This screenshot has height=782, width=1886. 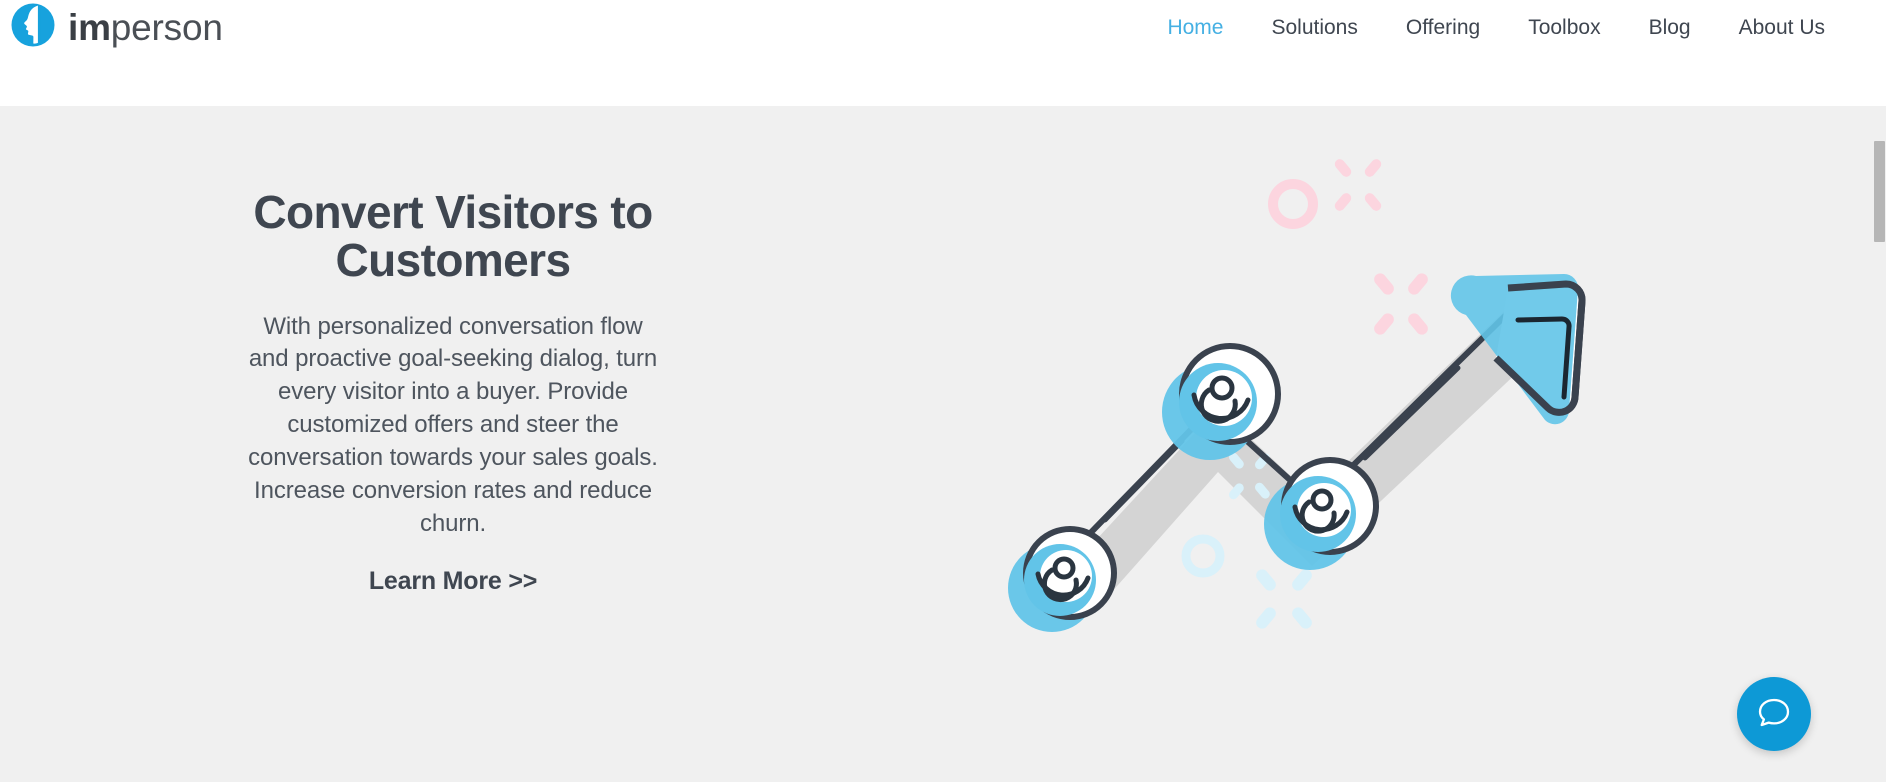 What do you see at coordinates (1877, 53) in the screenshot?
I see `scrollbar-header-cap` at bounding box center [1877, 53].